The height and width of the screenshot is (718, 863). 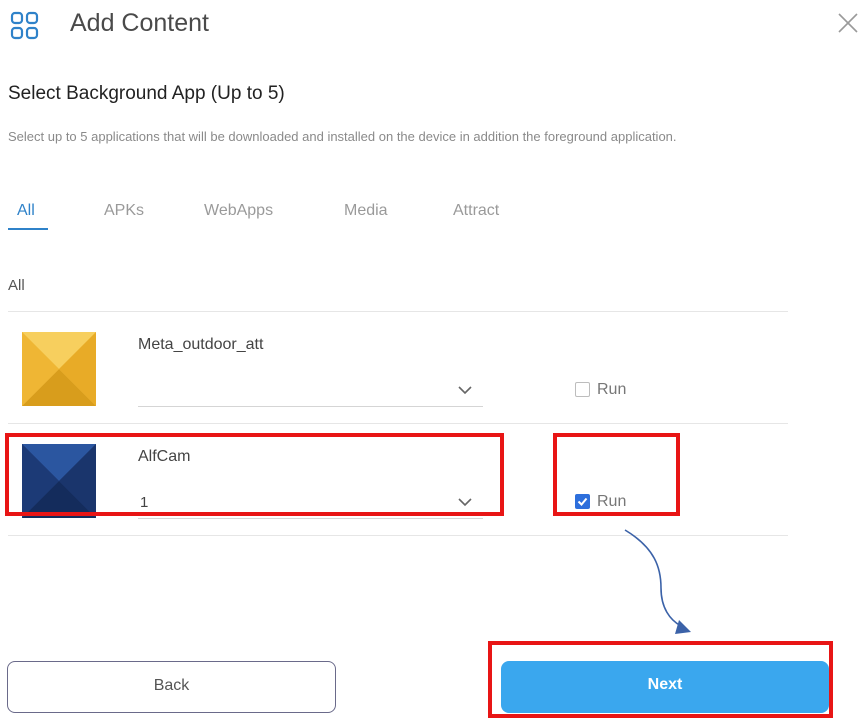 What do you see at coordinates (366, 211) in the screenshot?
I see `tab-media: Media` at bounding box center [366, 211].